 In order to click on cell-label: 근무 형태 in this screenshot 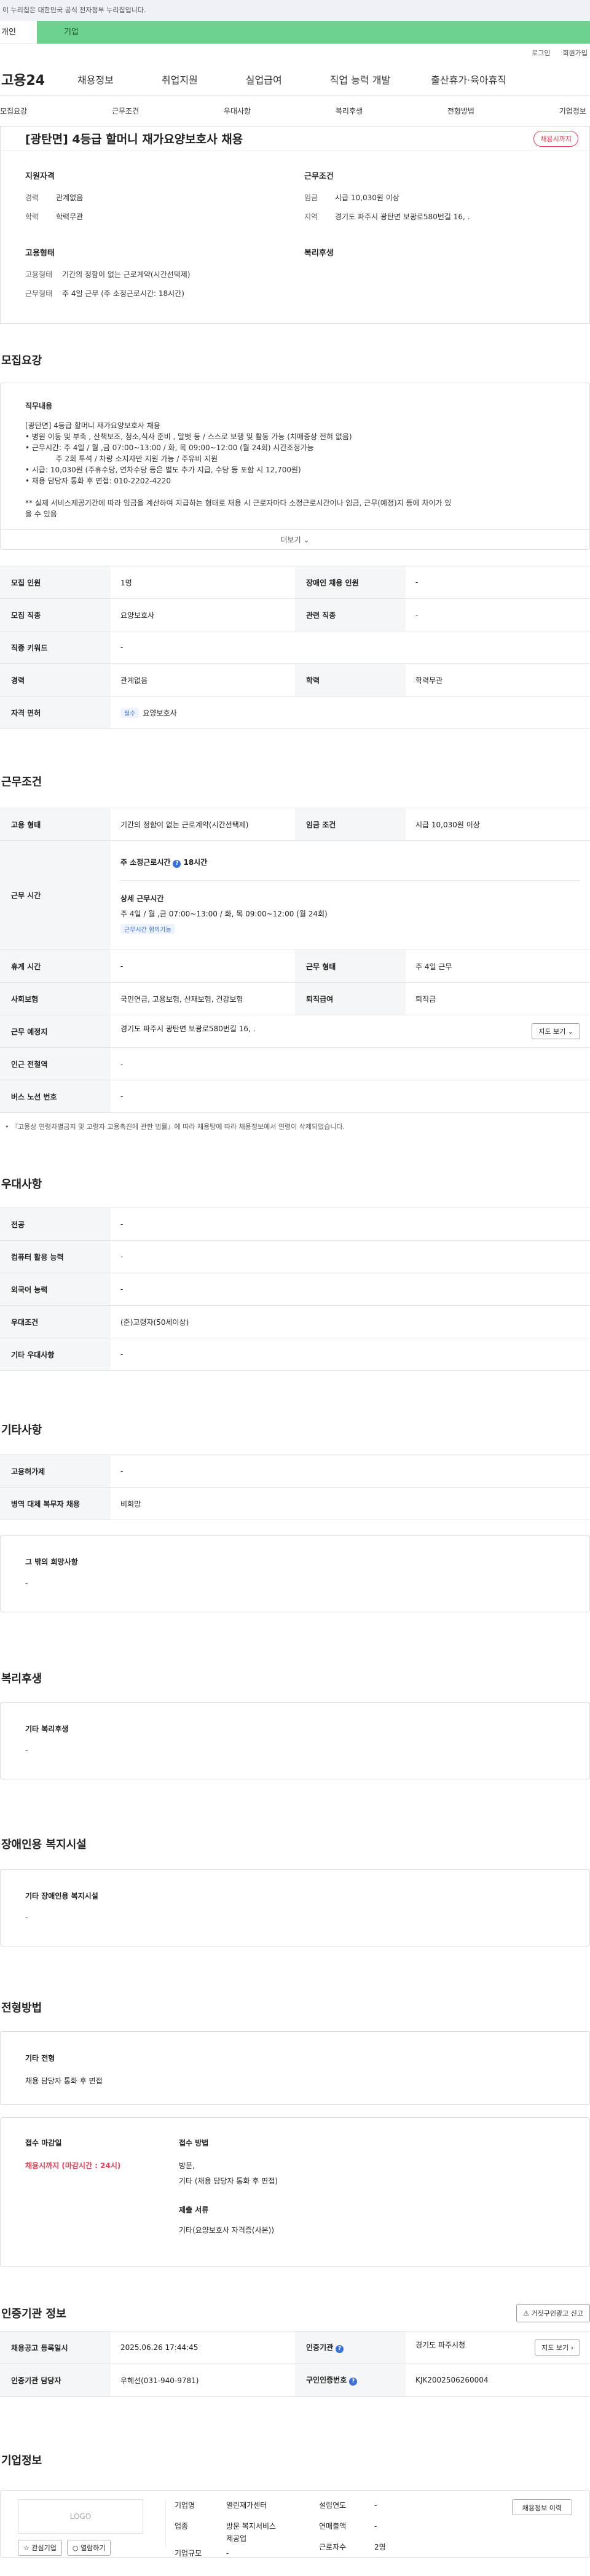, I will do `click(351, 966)`.